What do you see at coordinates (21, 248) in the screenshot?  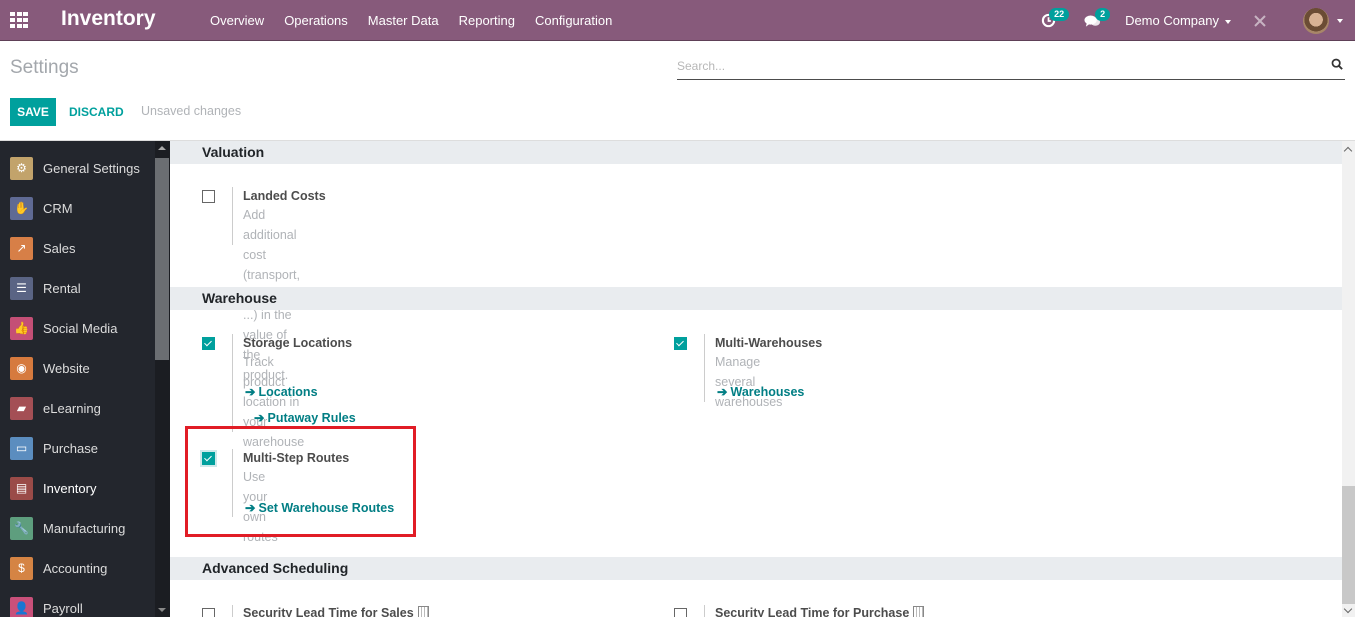 I see `chart-line-icon: ↗` at bounding box center [21, 248].